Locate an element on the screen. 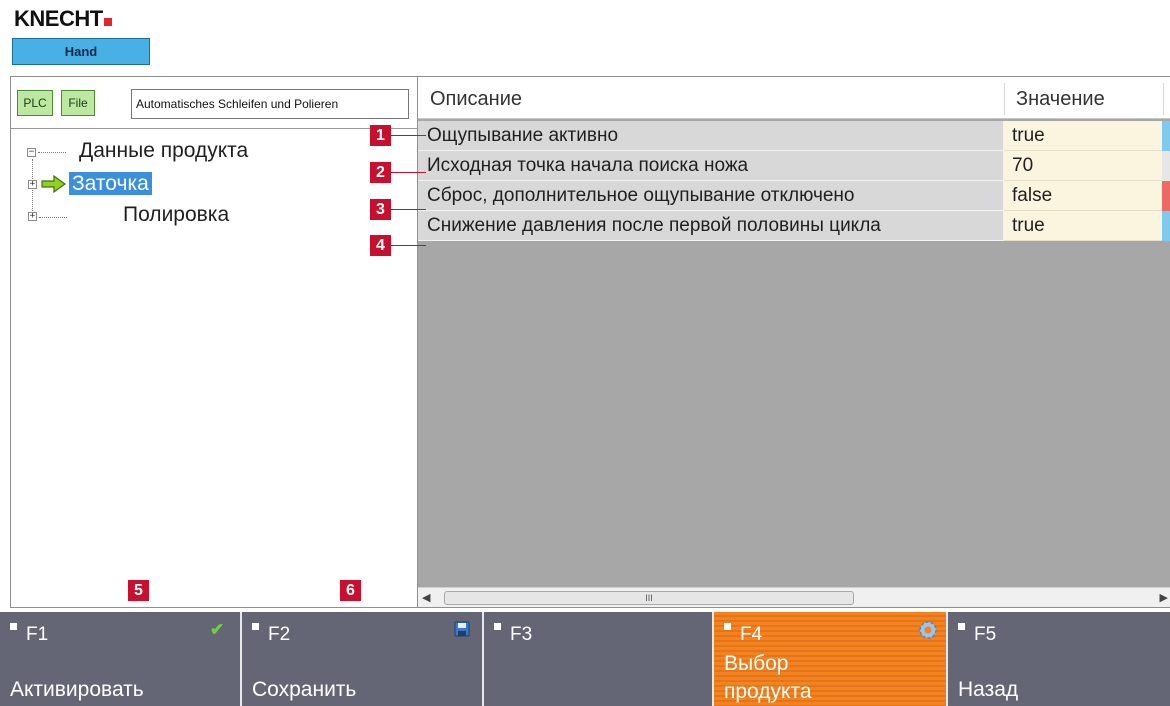 The width and height of the screenshot is (1170, 706). arrow-right-icon is located at coordinates (54, 184).